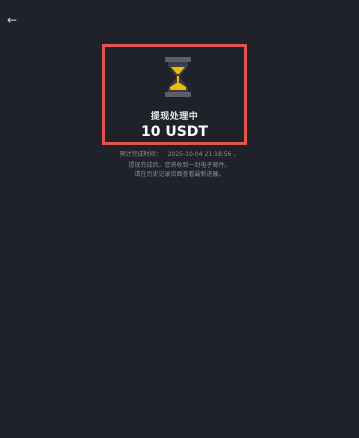  What do you see at coordinates (179, 170) in the screenshot?
I see `notice-text: 提现完成后，您将收到一封电子邮件。 请在历史记录页面查看最新进展。` at bounding box center [179, 170].